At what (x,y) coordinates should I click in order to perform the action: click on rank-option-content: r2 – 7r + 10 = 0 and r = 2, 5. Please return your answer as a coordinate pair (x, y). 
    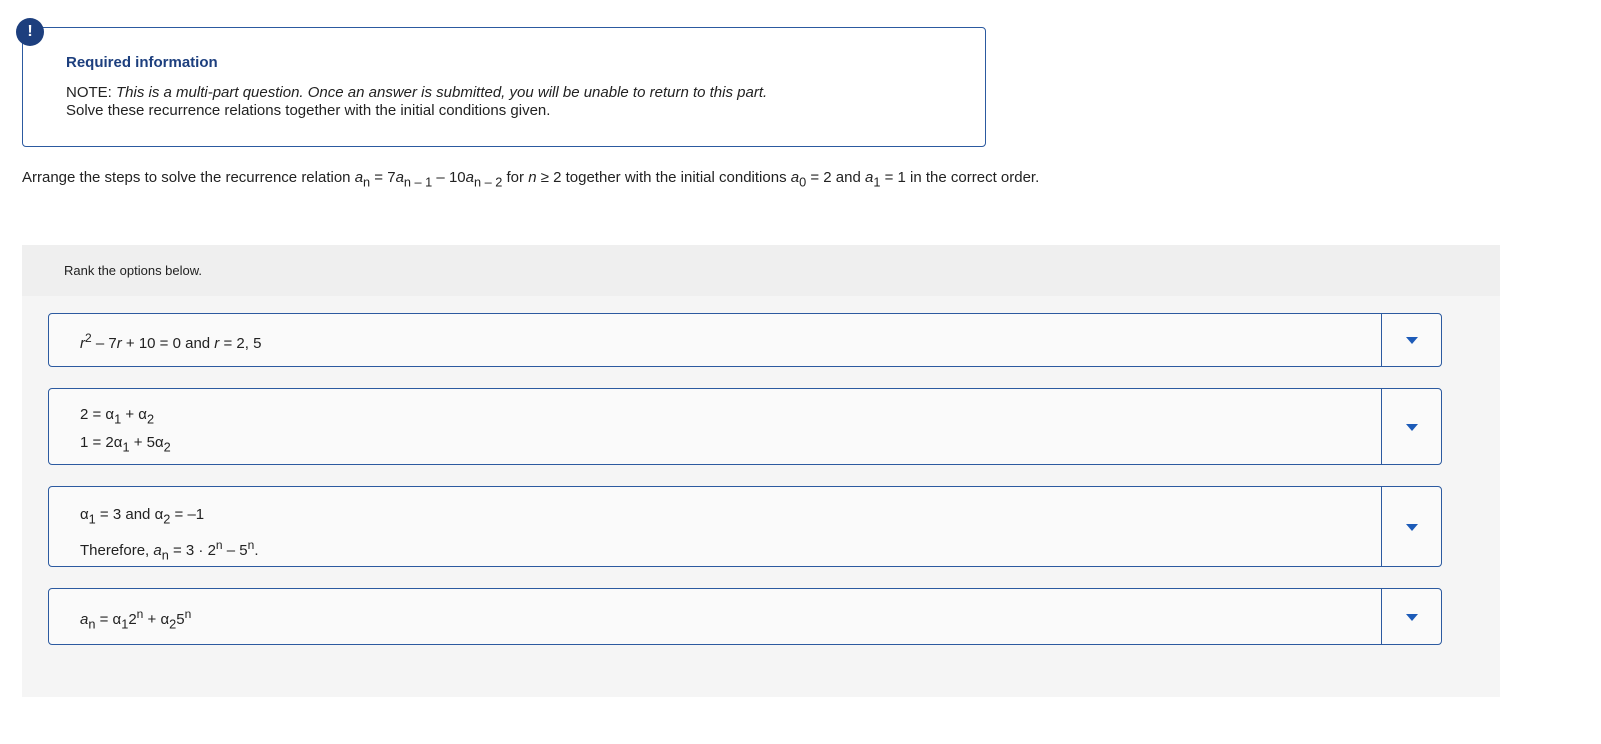
    Looking at the image, I should click on (729, 341).